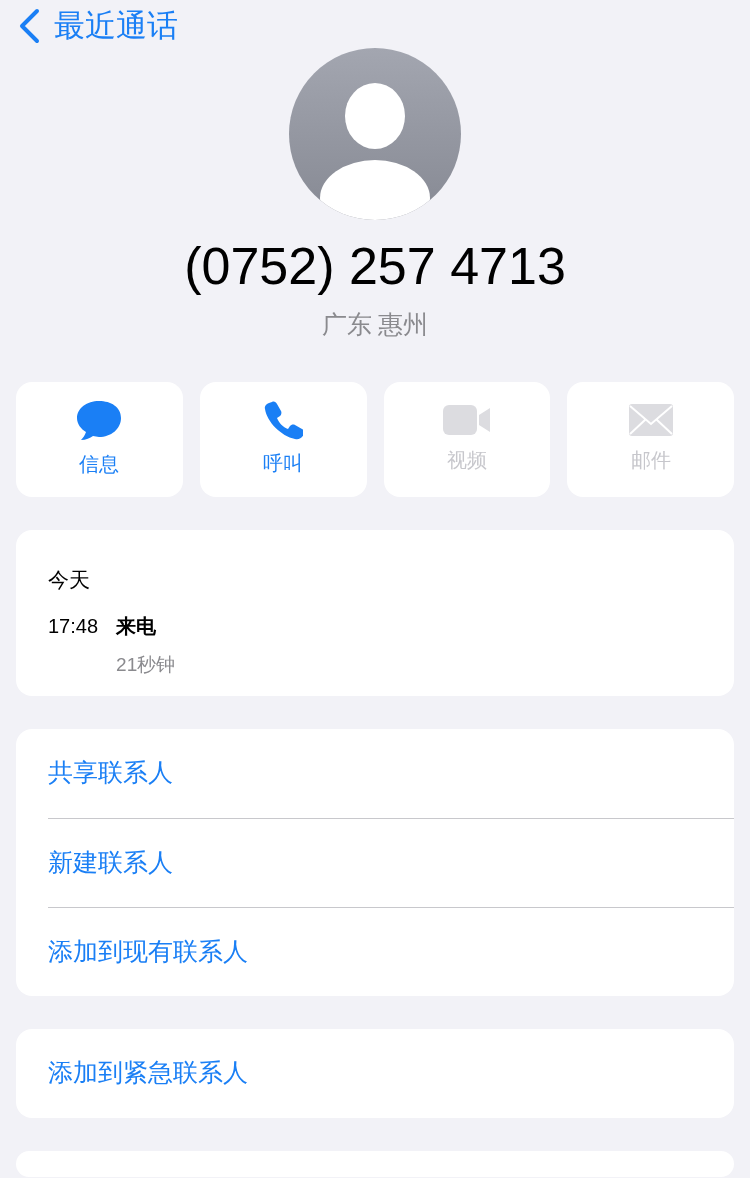 The width and height of the screenshot is (750, 1178). Describe the element at coordinates (283, 420) in the screenshot. I see `phone-icon` at that location.